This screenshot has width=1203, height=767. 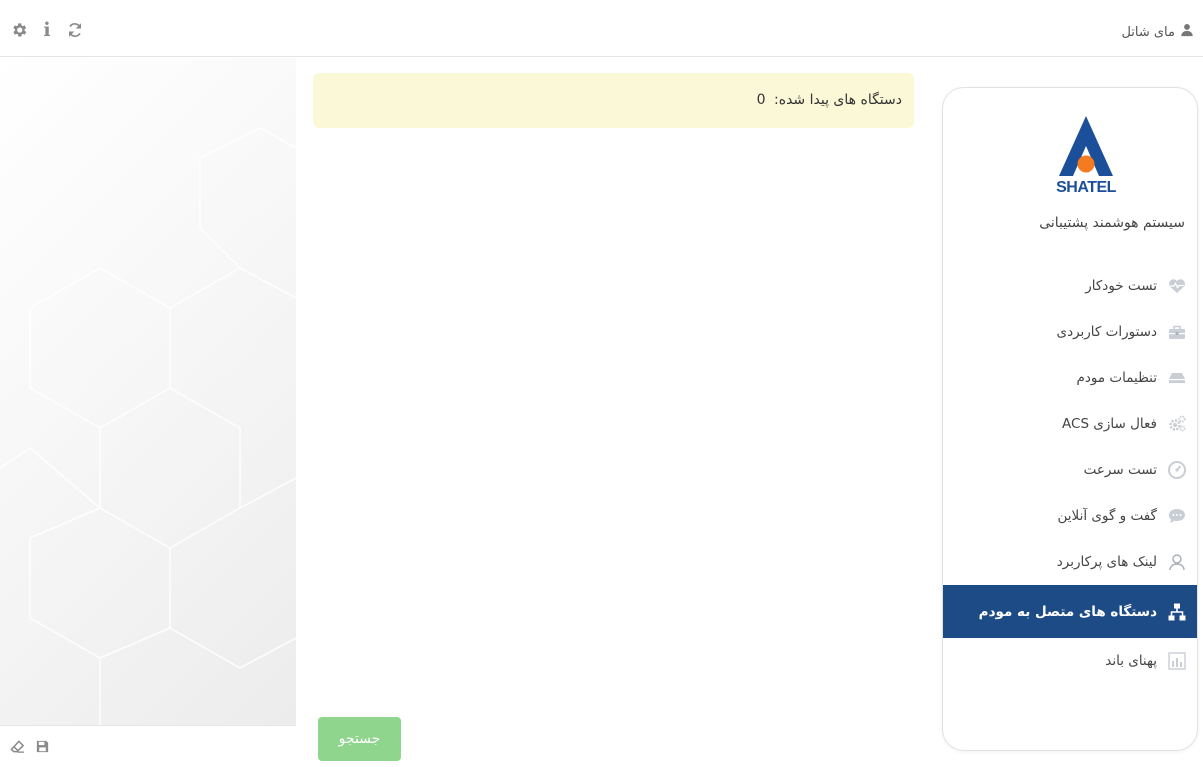 I want to click on network-icon, so click(x=1177, y=612).